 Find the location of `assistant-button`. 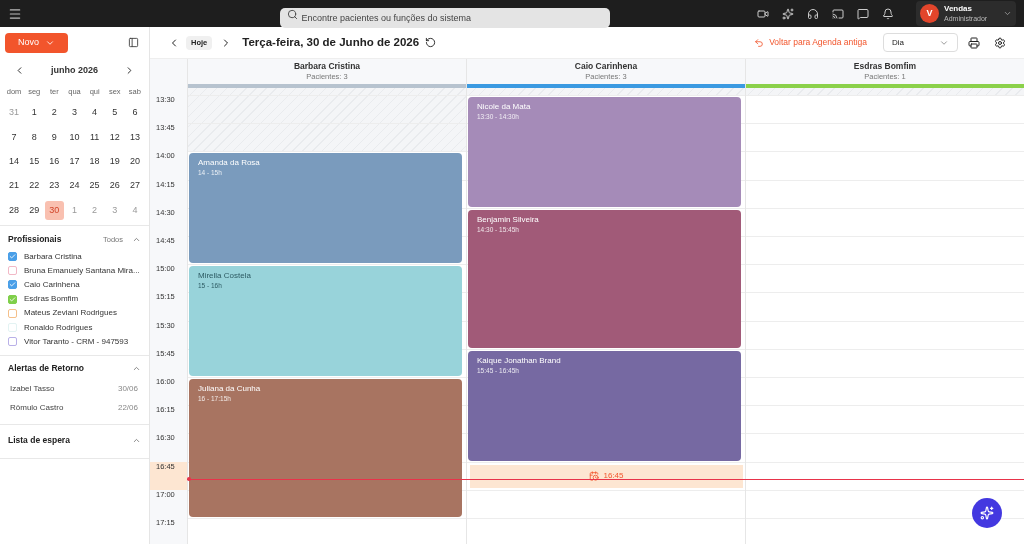

assistant-button is located at coordinates (987, 513).